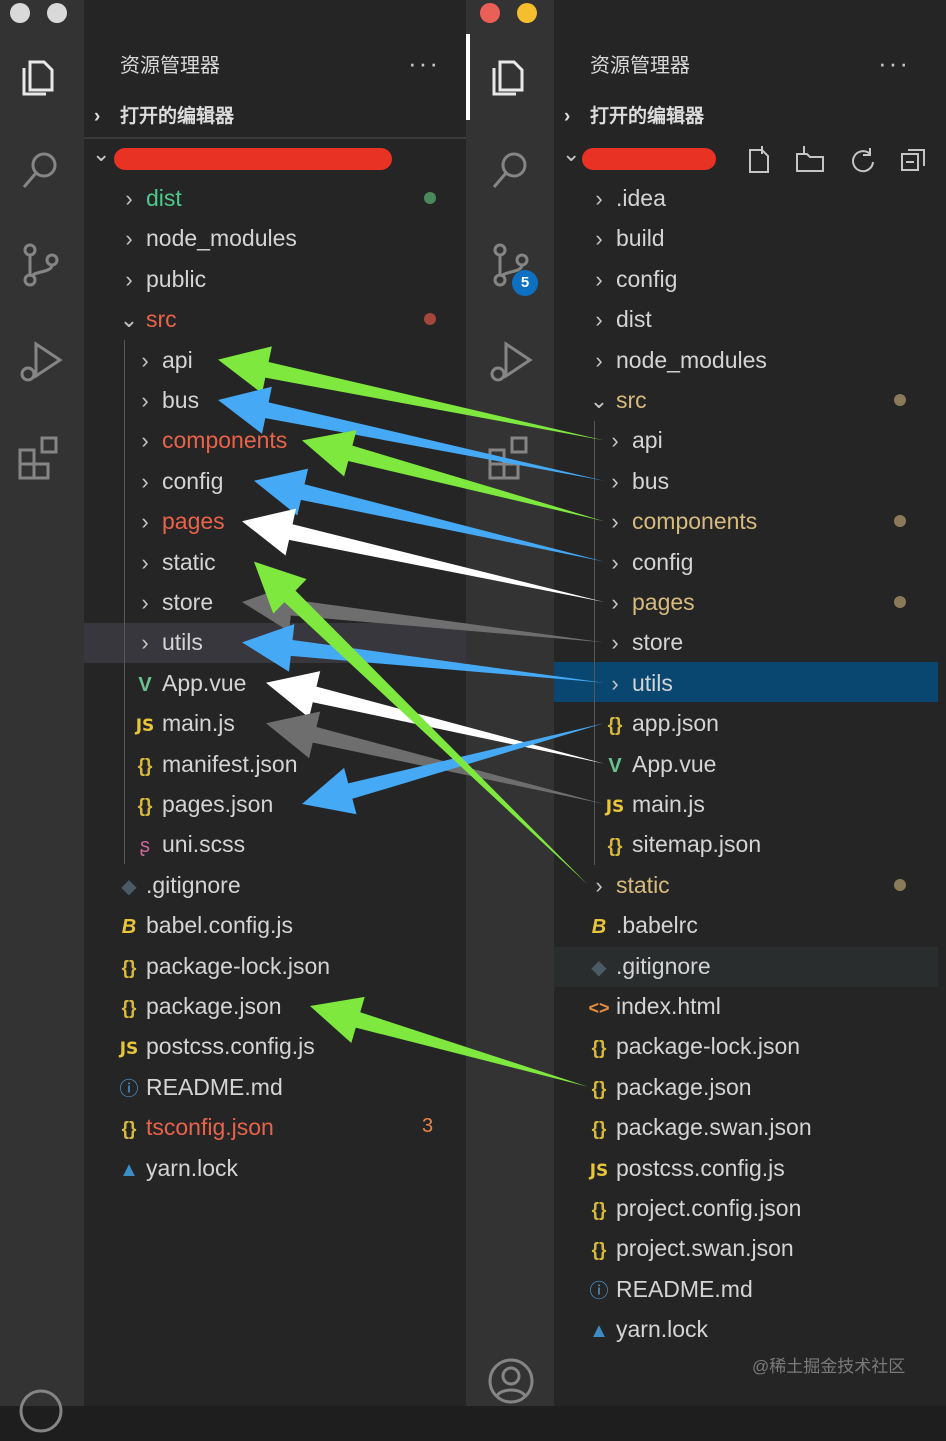  Describe the element at coordinates (203, 925) in the screenshot. I see `file-item: Bbabel.config.js` at that location.